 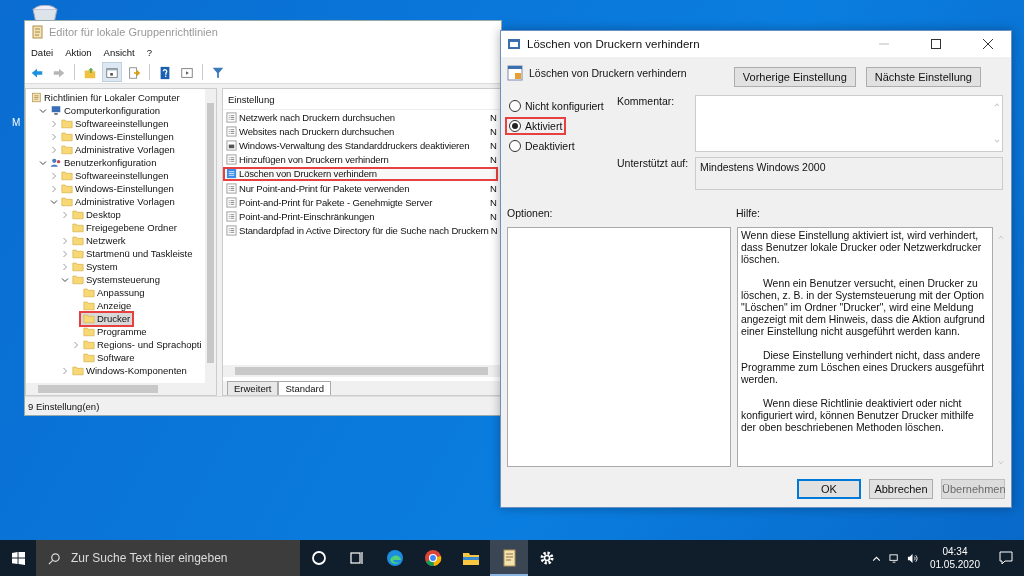 What do you see at coordinates (107, 318) in the screenshot?
I see `tree-item: Drucker` at bounding box center [107, 318].